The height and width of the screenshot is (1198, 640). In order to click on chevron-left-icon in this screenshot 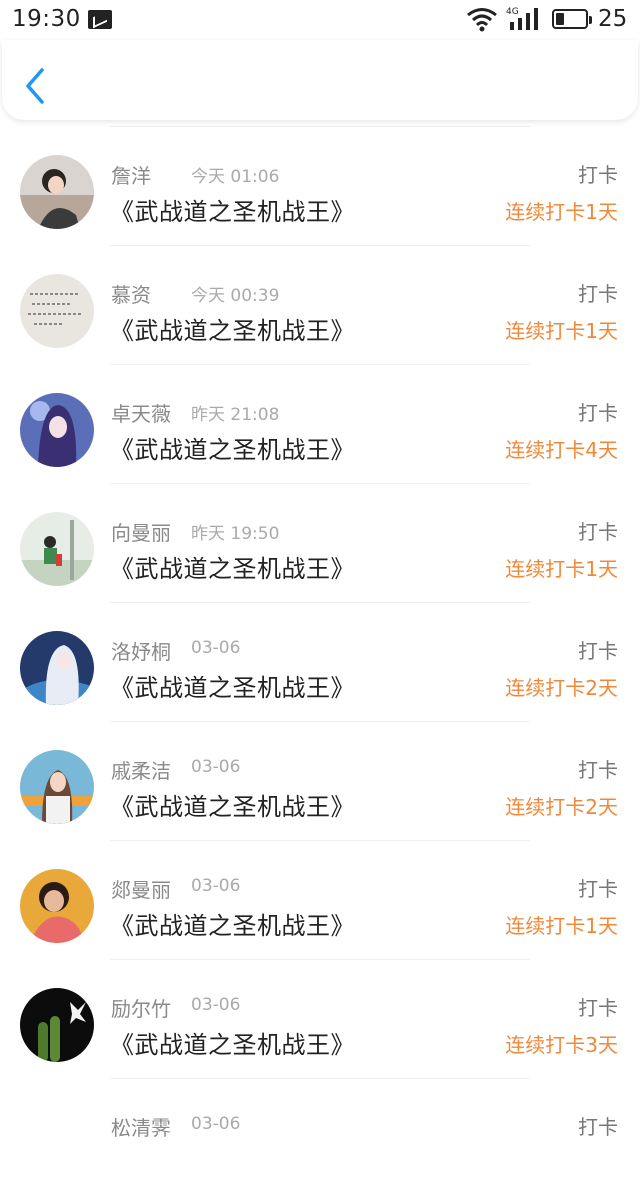, I will do `click(35, 86)`.